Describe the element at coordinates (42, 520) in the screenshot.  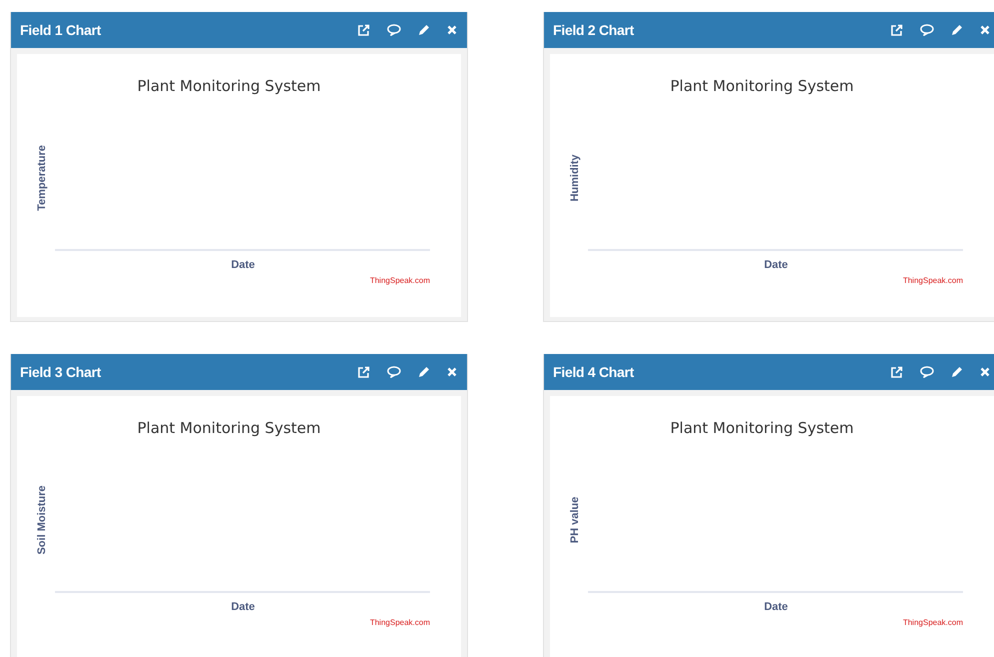
I see `y-axis-label: Soil Moisture` at that location.